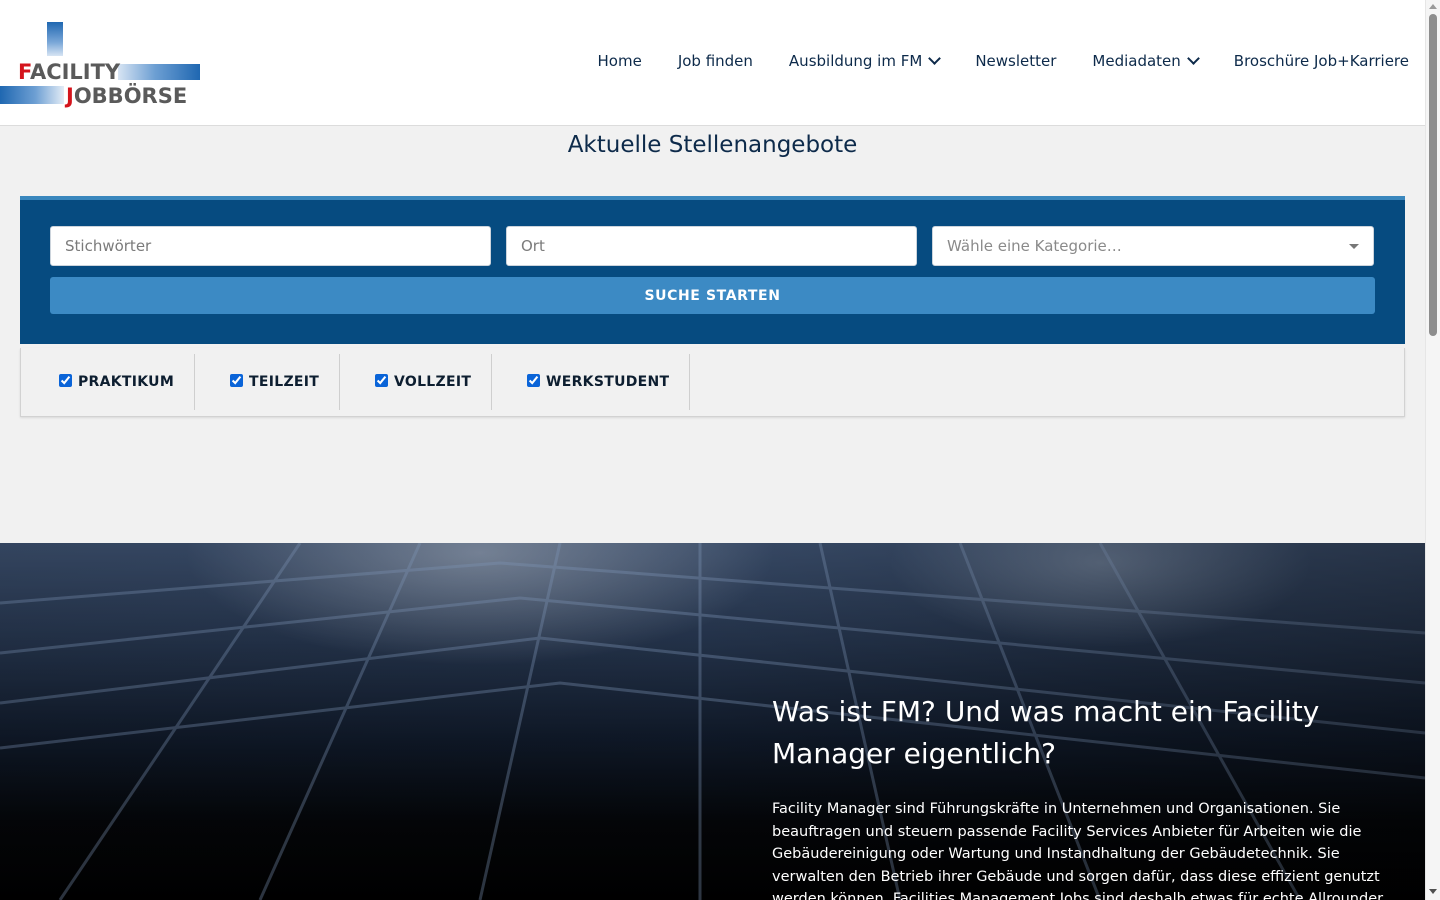  What do you see at coordinates (1433, 891) in the screenshot?
I see `scroll-down-arrow-icon` at bounding box center [1433, 891].